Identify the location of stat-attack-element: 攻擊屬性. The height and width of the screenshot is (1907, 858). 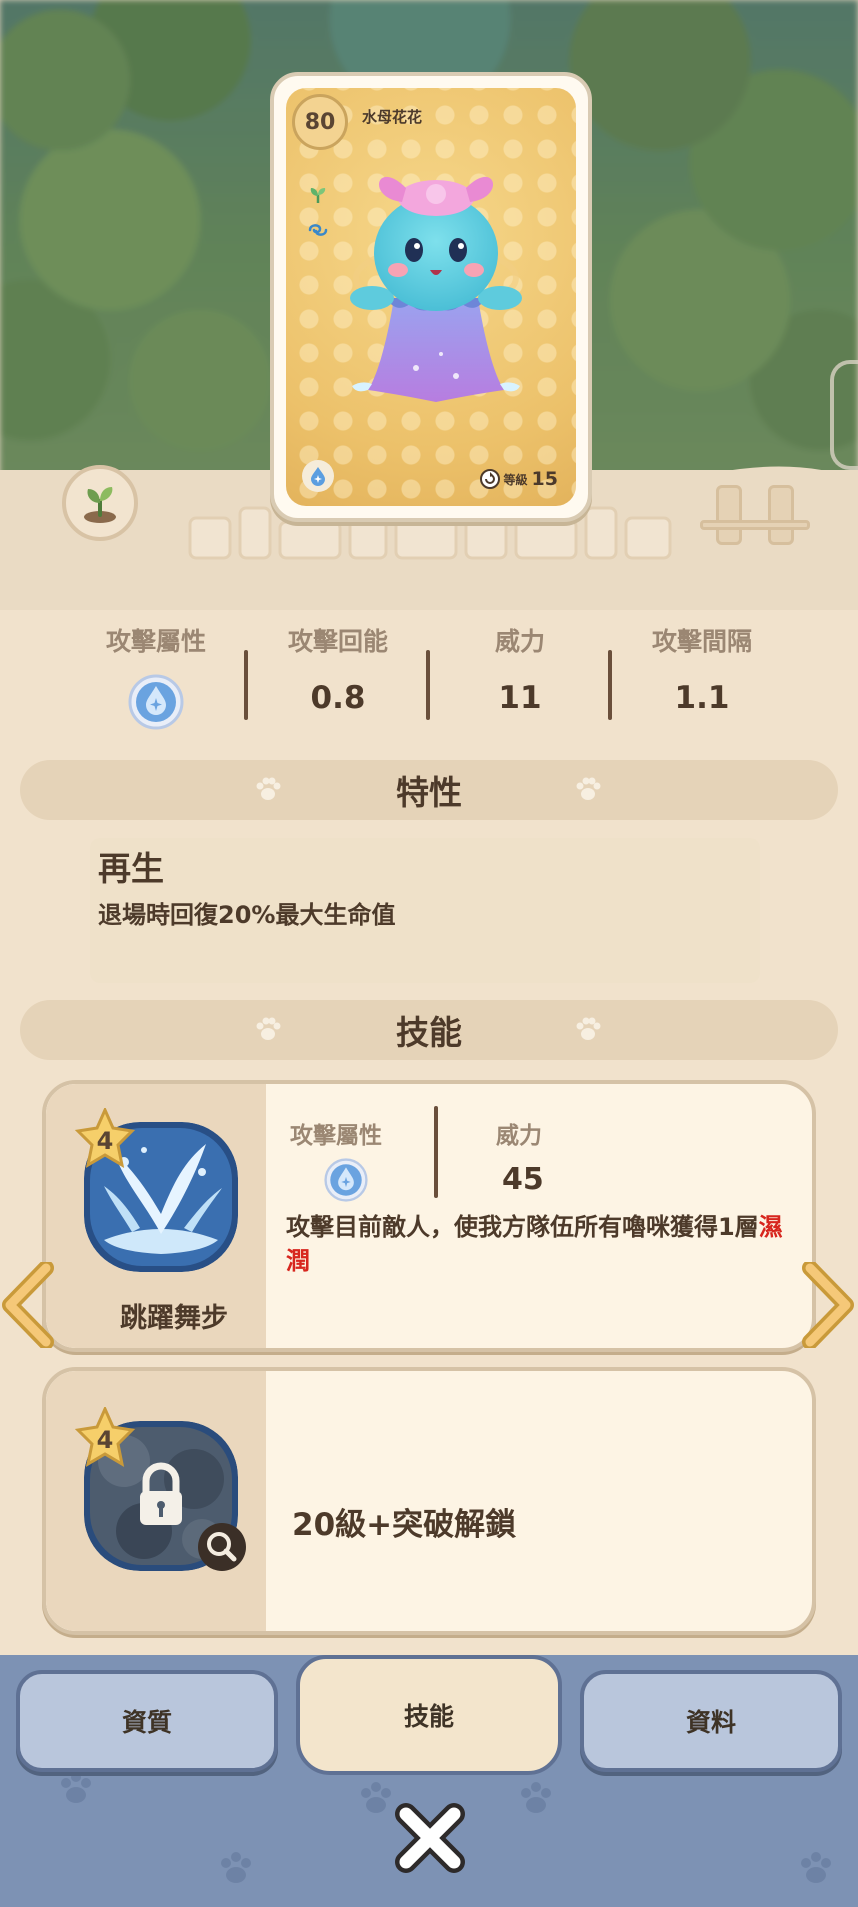
(156, 678).